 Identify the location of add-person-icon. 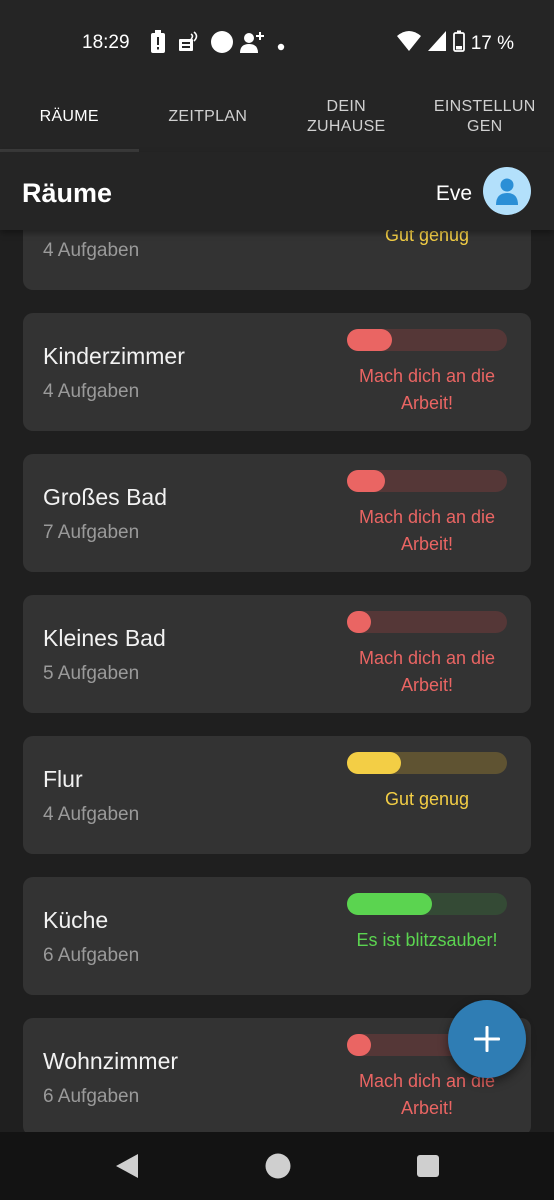
(253, 44).